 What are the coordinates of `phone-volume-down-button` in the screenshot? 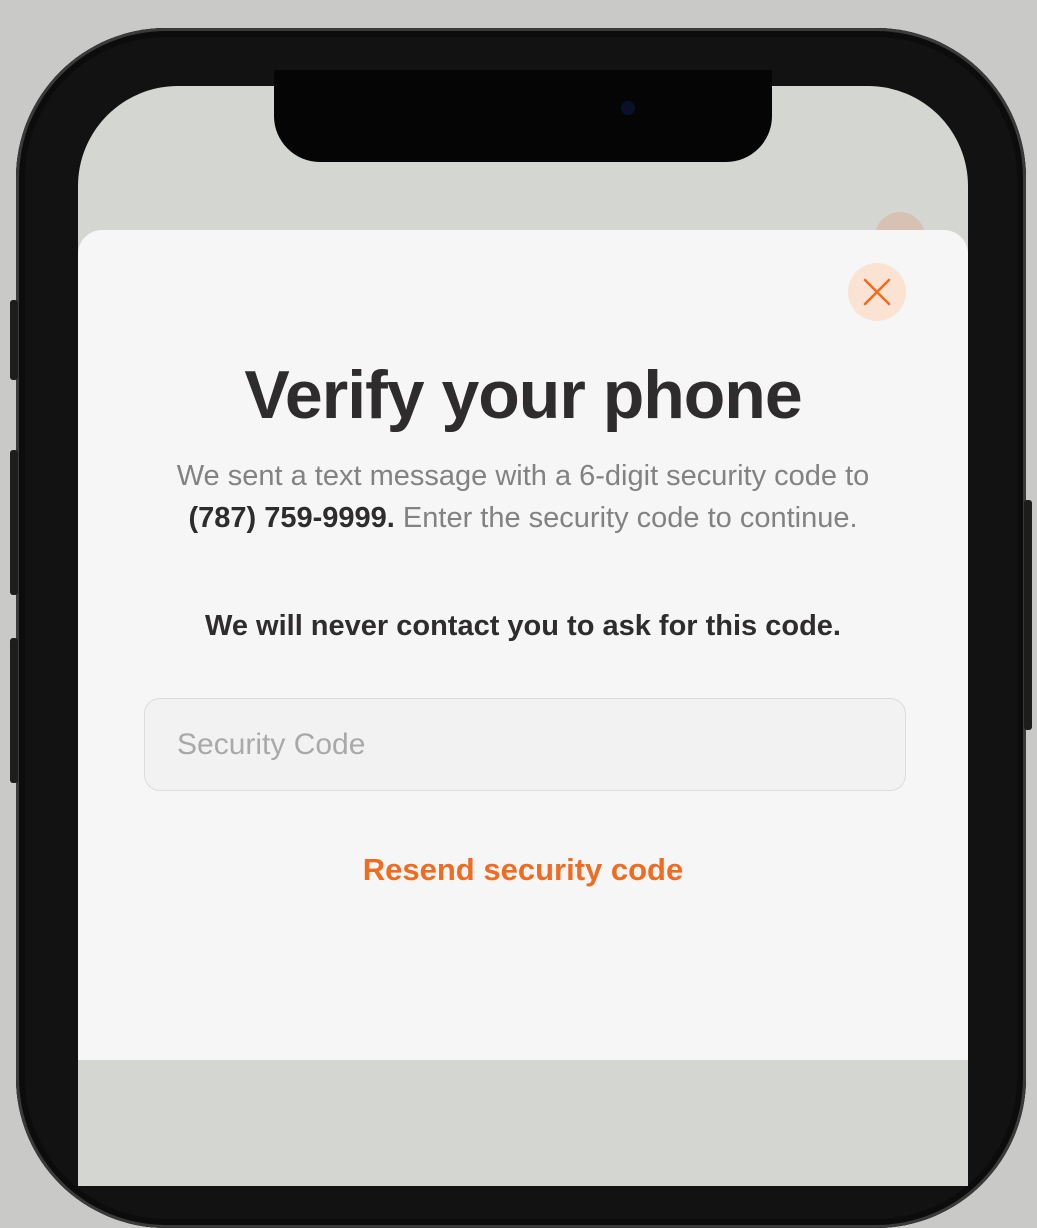 It's located at (14, 710).